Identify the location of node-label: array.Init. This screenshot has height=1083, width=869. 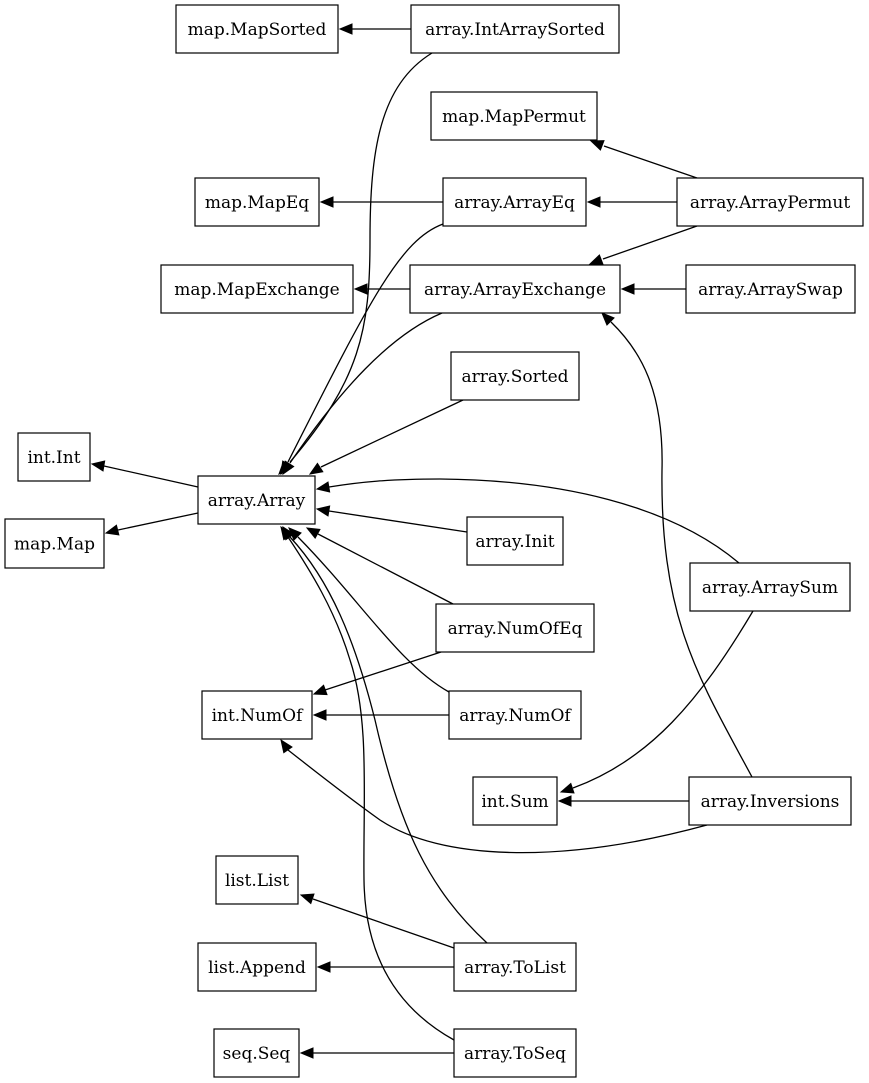
(514, 542).